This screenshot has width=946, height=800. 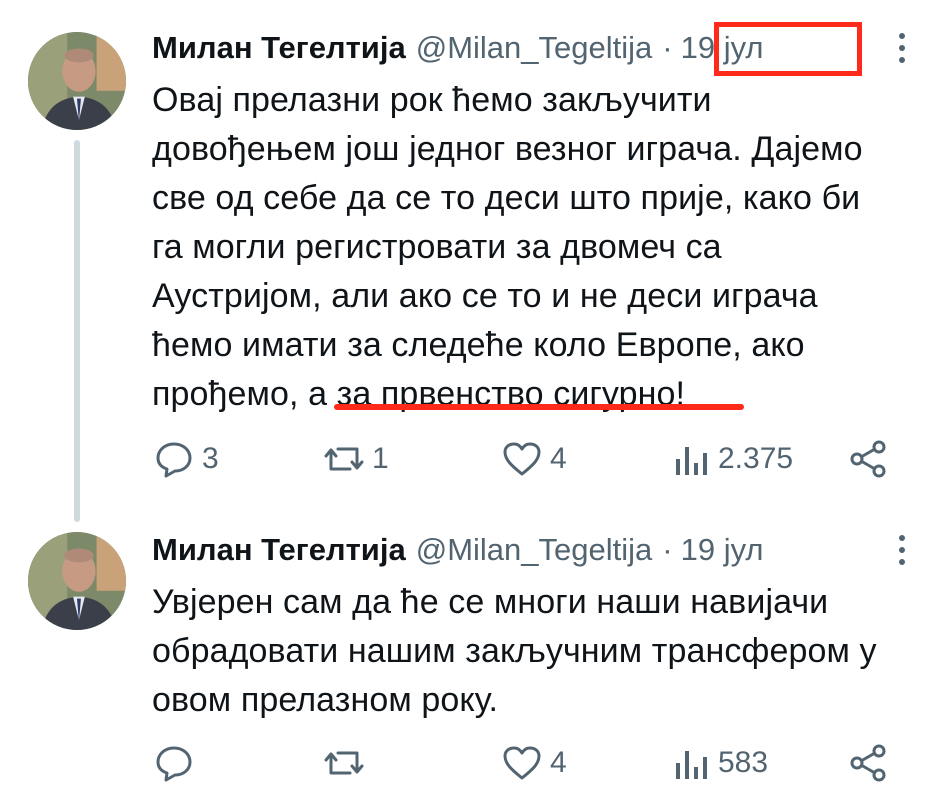 I want to click on reply-button, so click(x=177, y=763).